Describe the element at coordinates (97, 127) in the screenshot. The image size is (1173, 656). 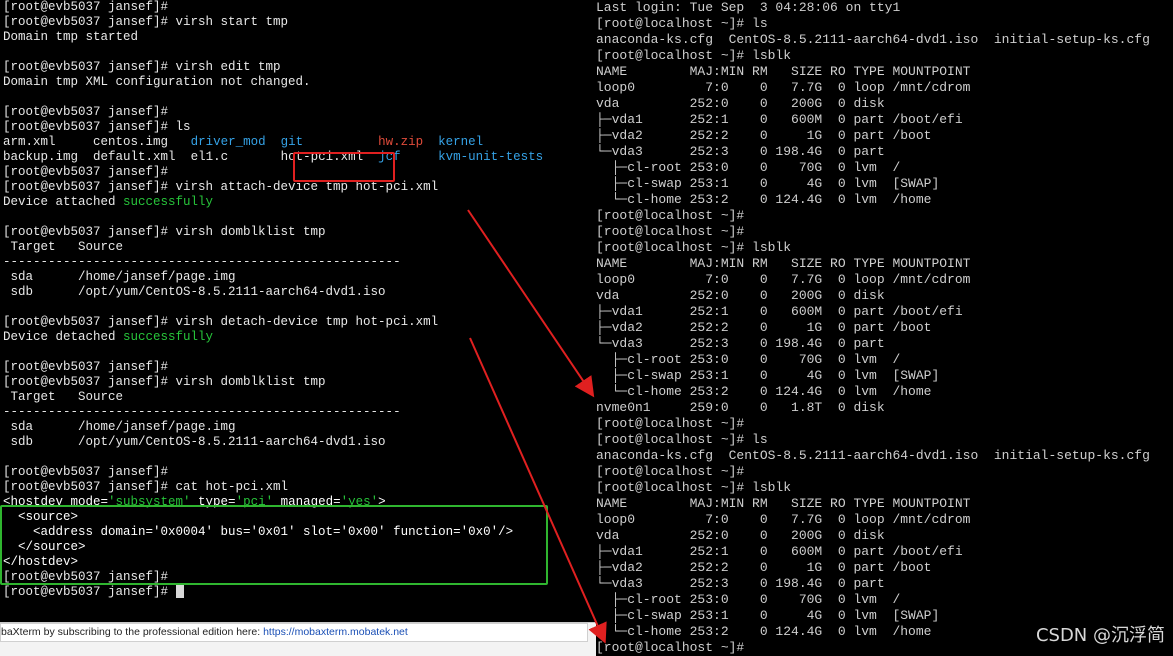
I see `terminal-line: [root@evb5037 jansef]# ls` at that location.